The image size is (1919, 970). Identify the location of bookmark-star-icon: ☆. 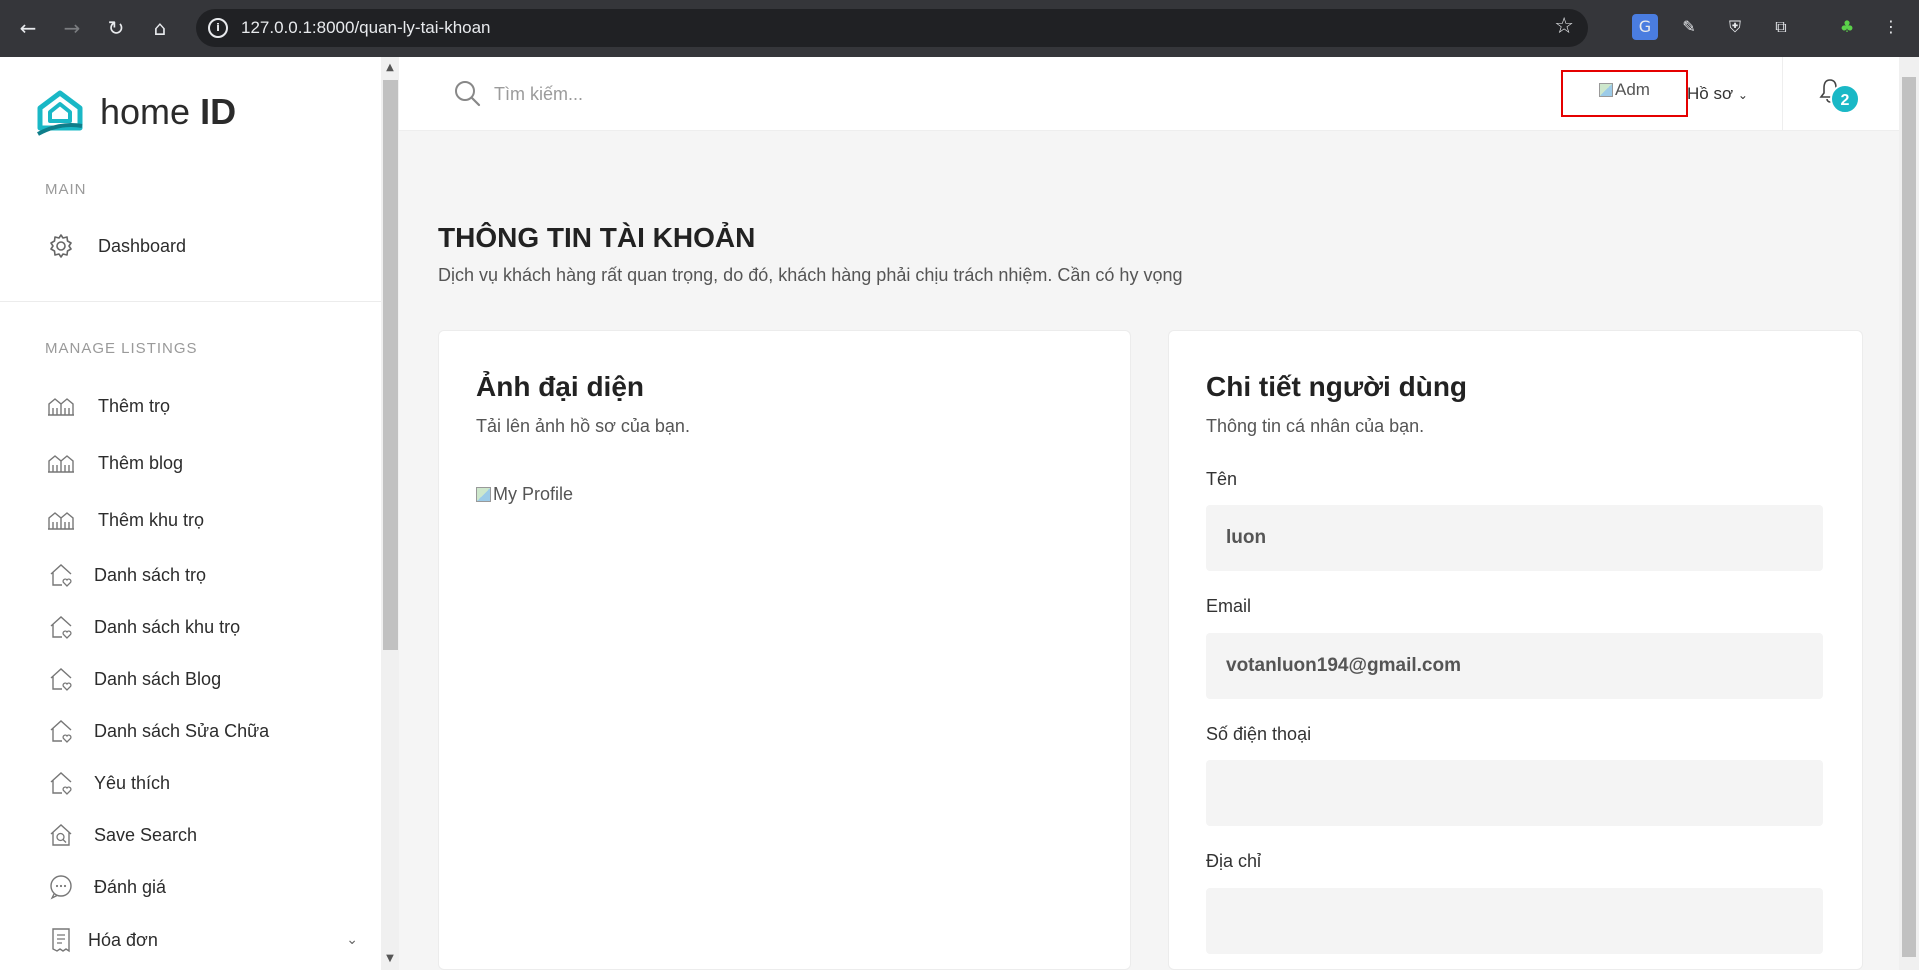
(1564, 26).